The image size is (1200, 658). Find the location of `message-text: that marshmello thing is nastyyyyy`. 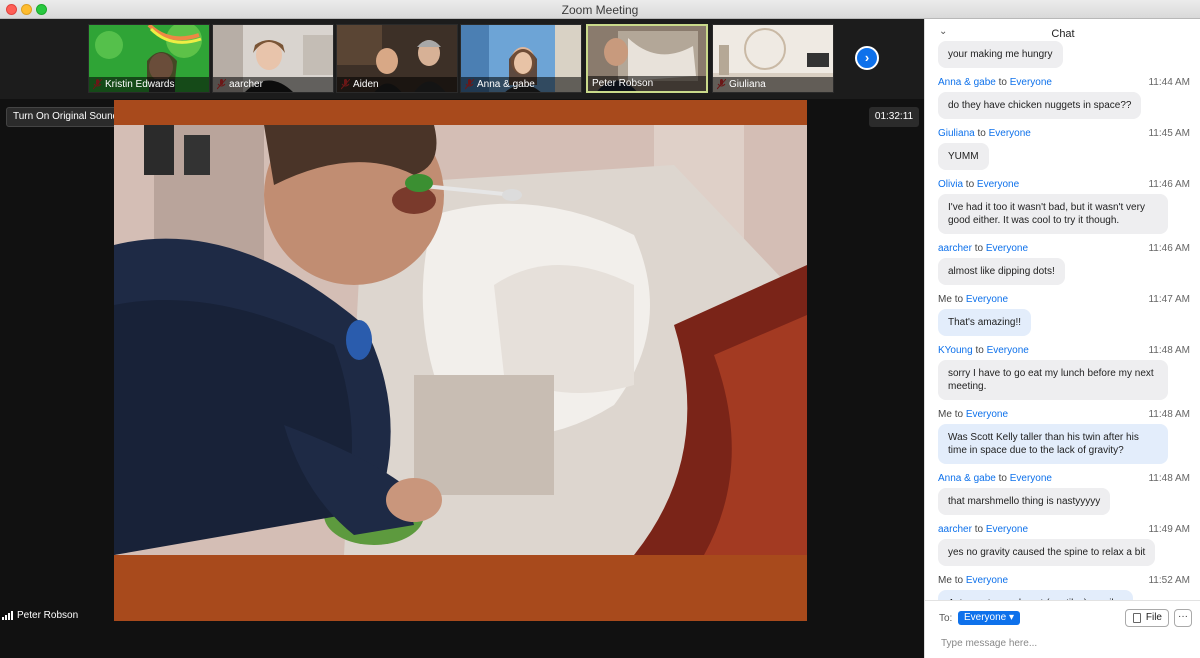

message-text: that marshmello thing is nastyyyyy is located at coordinates (1024, 501).